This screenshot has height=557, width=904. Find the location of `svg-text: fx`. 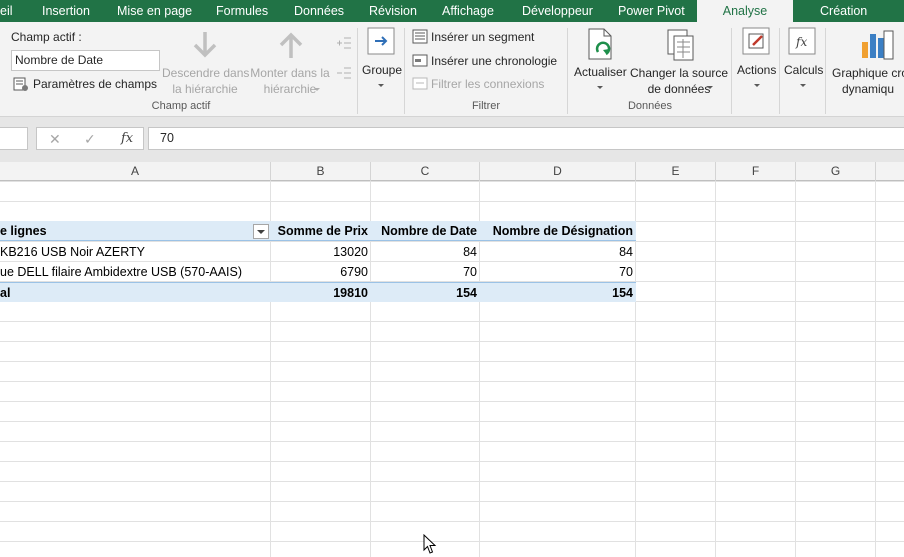

svg-text: fx is located at coordinates (801, 42).